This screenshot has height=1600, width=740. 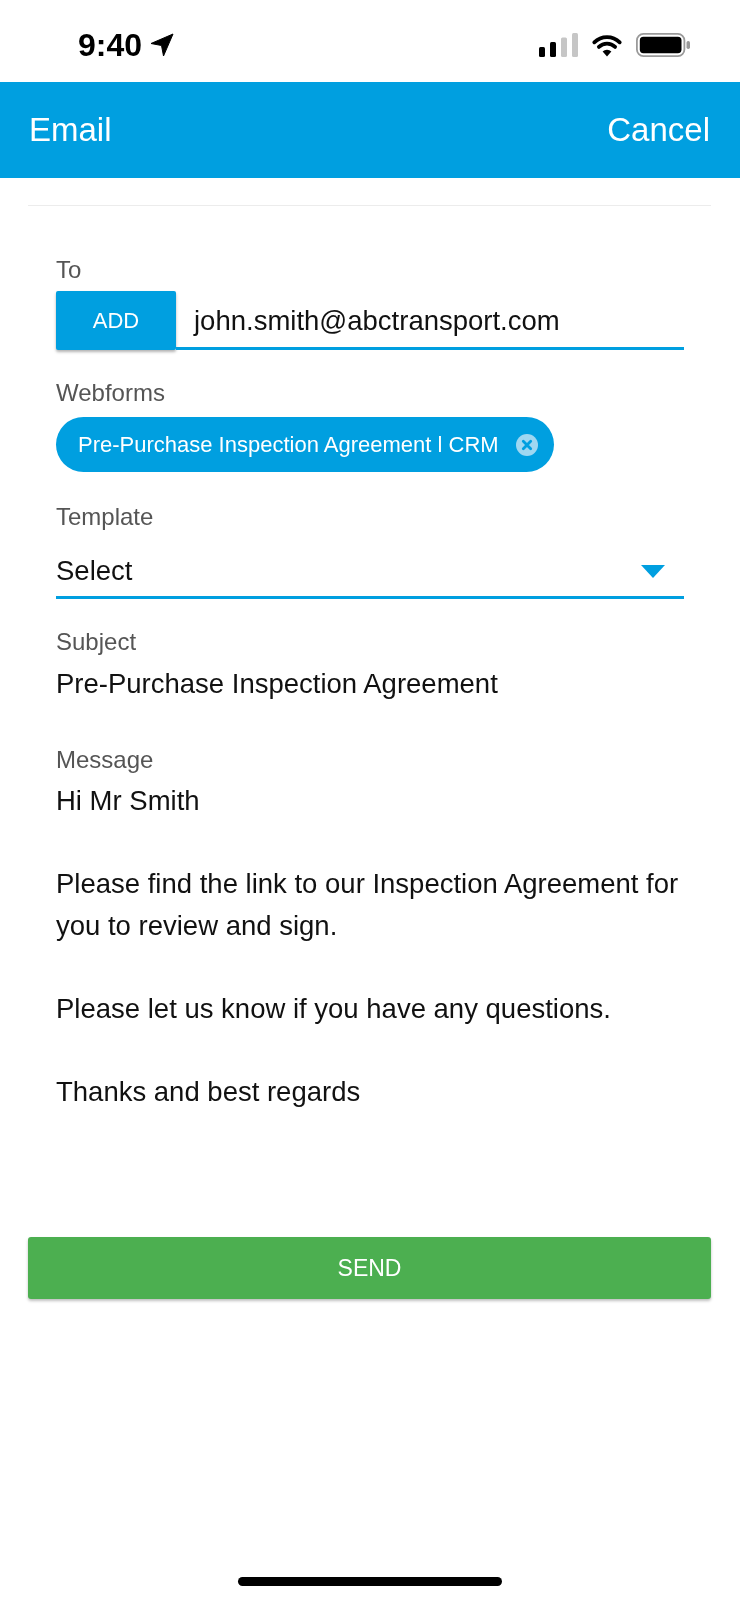 What do you see at coordinates (370, 566) in the screenshot?
I see `template-select: Select` at bounding box center [370, 566].